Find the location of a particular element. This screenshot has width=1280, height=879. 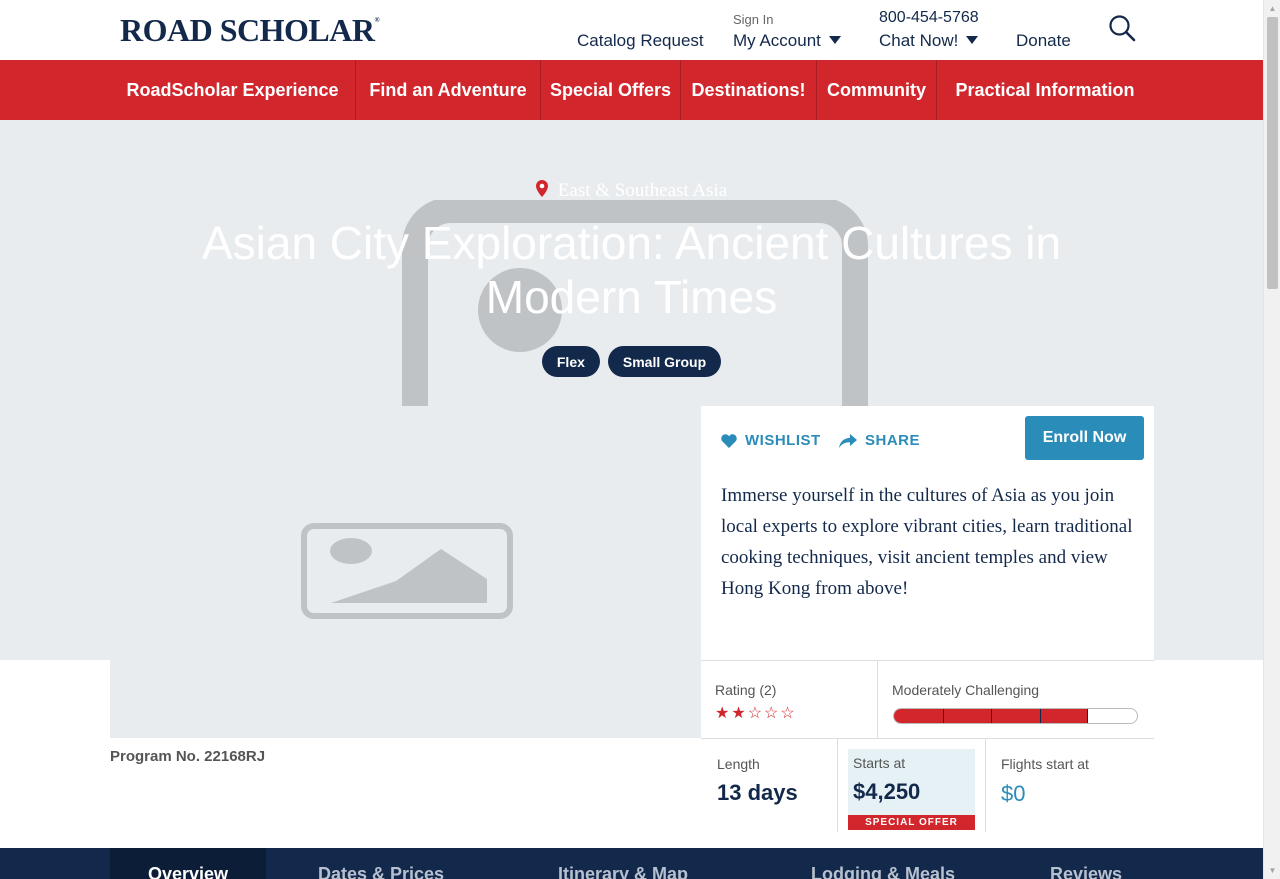

region-text: East & Southeast Asia is located at coordinates (642, 190).